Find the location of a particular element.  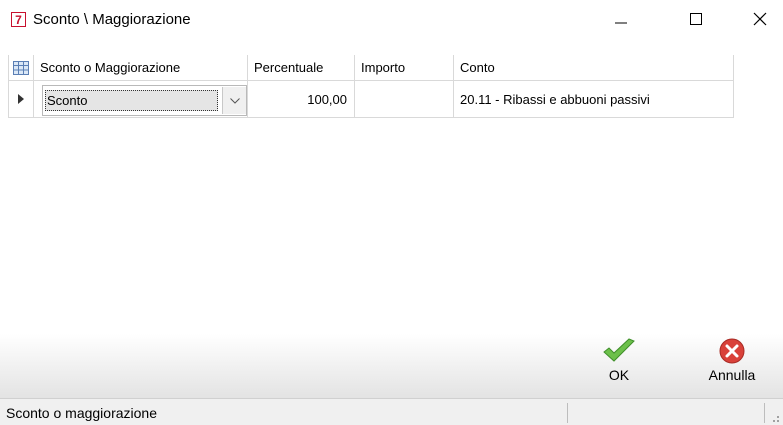

annulla-button: Annulla is located at coordinates (732, 360).